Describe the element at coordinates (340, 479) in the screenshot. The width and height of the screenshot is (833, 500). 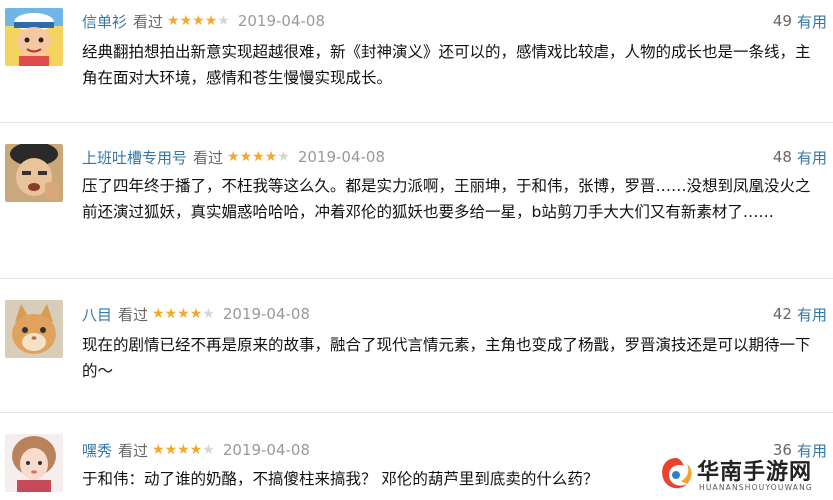
I see `review-text: 于和伟：动了谁的奶酪，不搞傻柱来搞我？ 邓伦的葫芦里到底卖的什么药？` at that location.